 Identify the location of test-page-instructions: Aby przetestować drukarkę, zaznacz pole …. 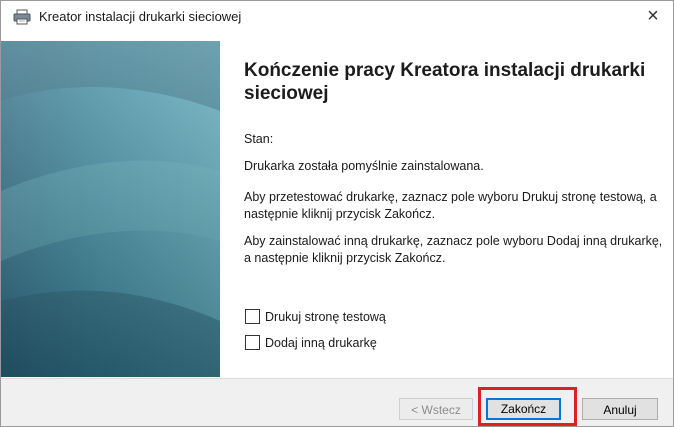
(450, 205).